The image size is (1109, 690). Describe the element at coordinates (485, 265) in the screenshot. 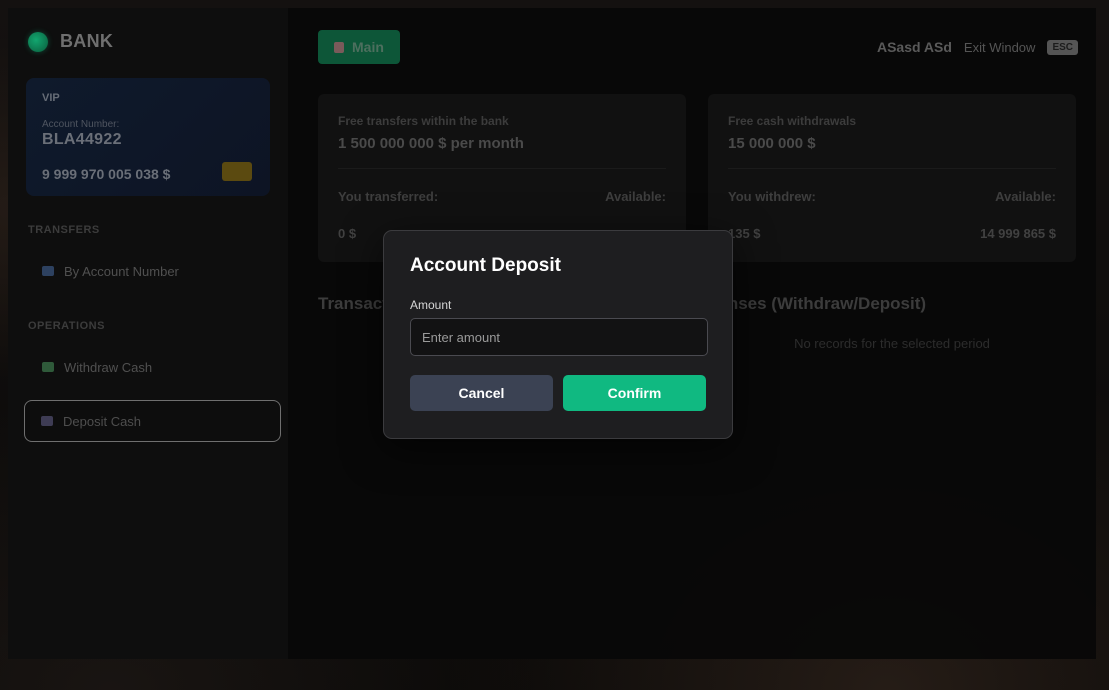

I see `modal-title: Account Deposit` at that location.